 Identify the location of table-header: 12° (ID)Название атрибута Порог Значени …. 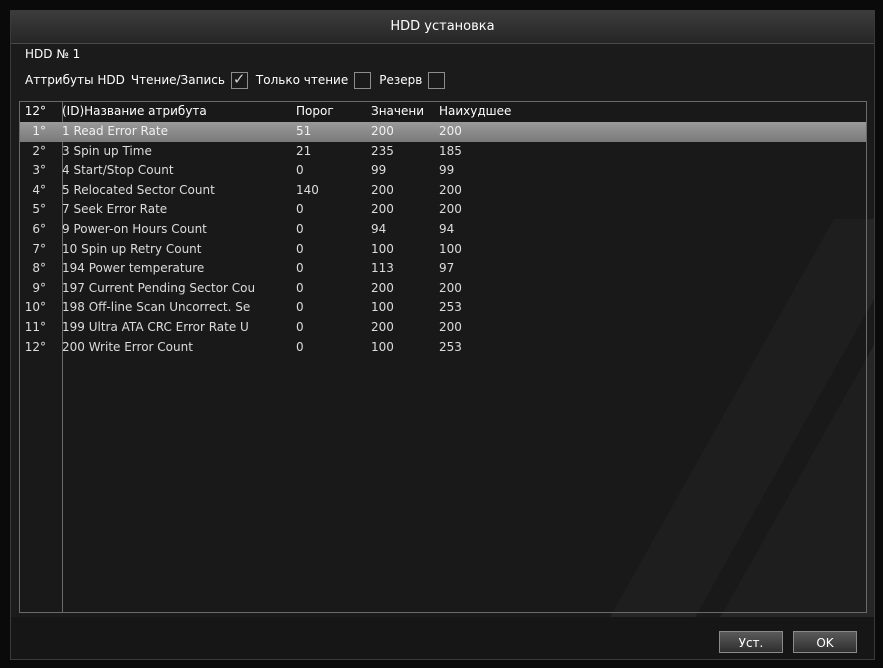
(443, 111).